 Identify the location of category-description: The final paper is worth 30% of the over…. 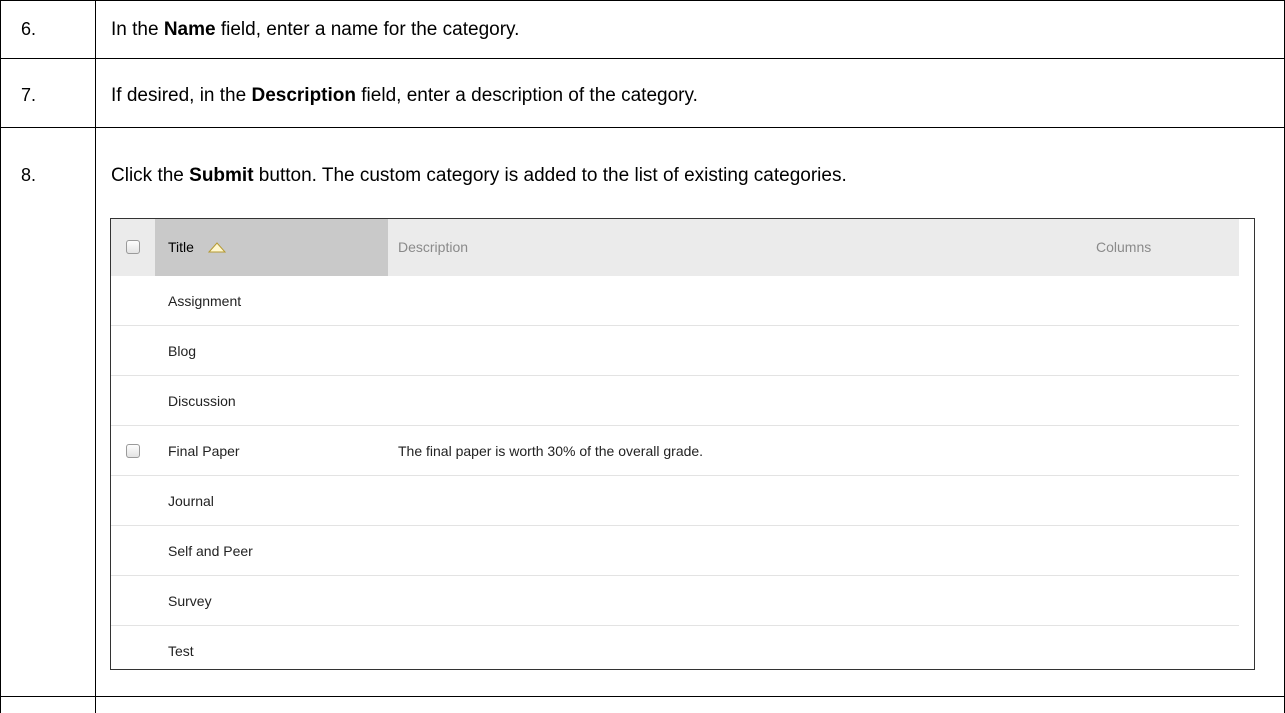
(551, 451).